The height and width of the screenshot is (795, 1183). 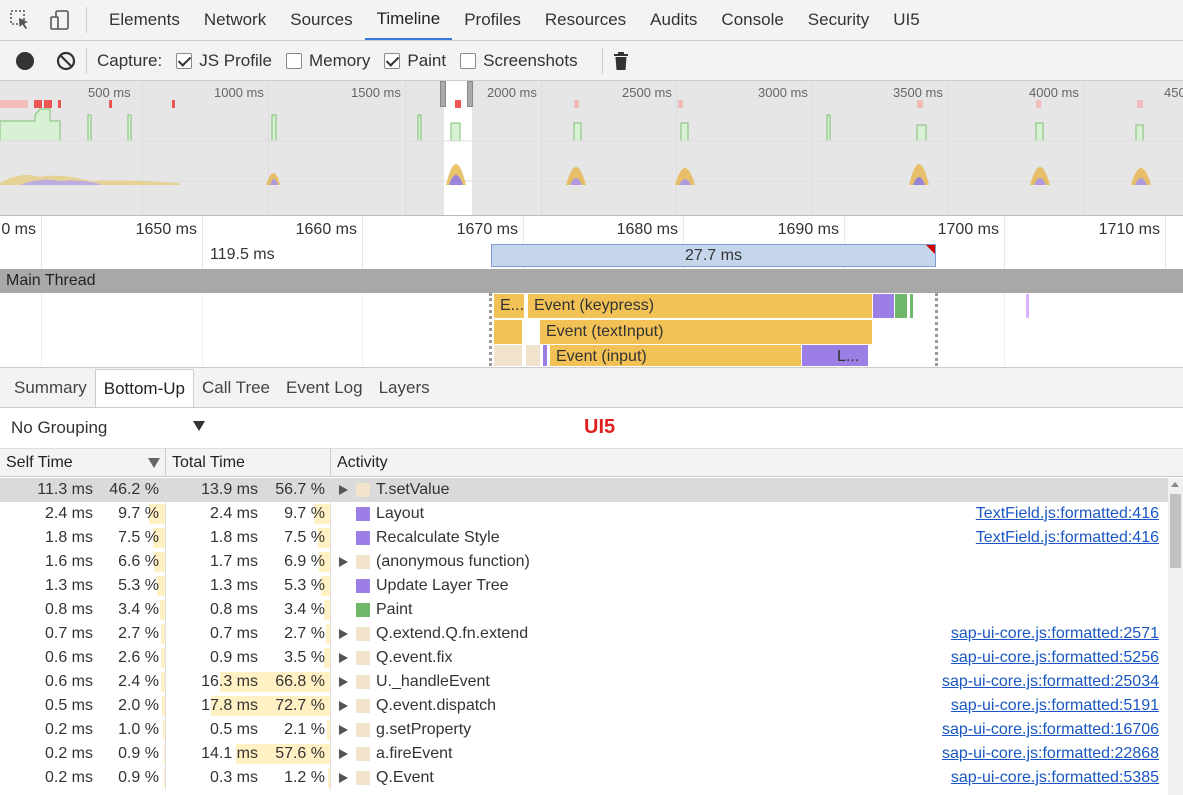 What do you see at coordinates (304, 537) in the screenshot?
I see `total-time-percent: 7.5 %` at bounding box center [304, 537].